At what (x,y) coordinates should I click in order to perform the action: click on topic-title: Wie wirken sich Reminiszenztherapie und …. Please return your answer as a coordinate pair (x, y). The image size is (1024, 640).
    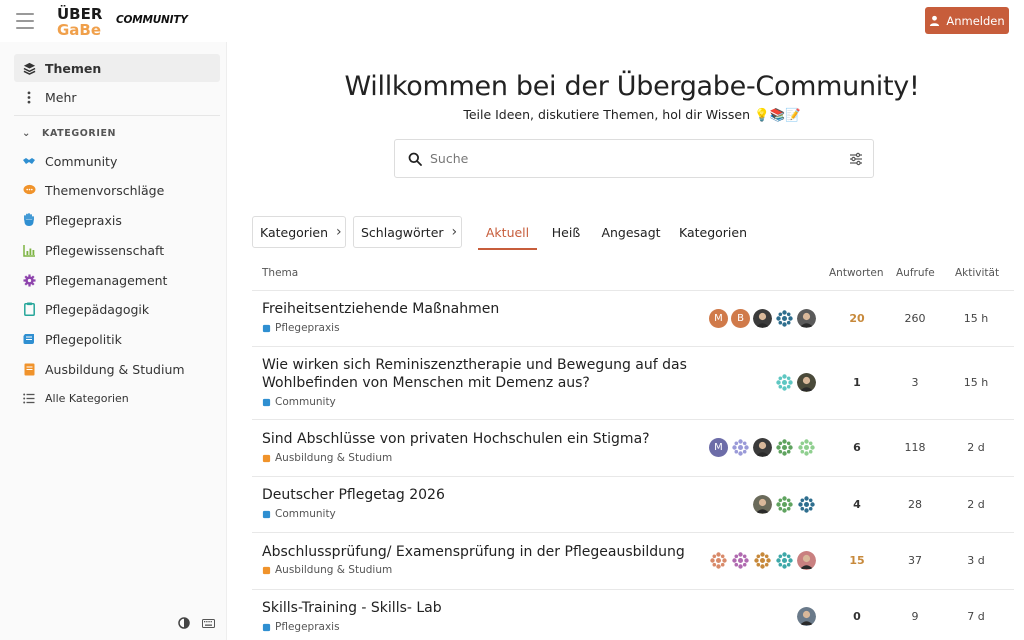
    Looking at the image, I should click on (482, 374).